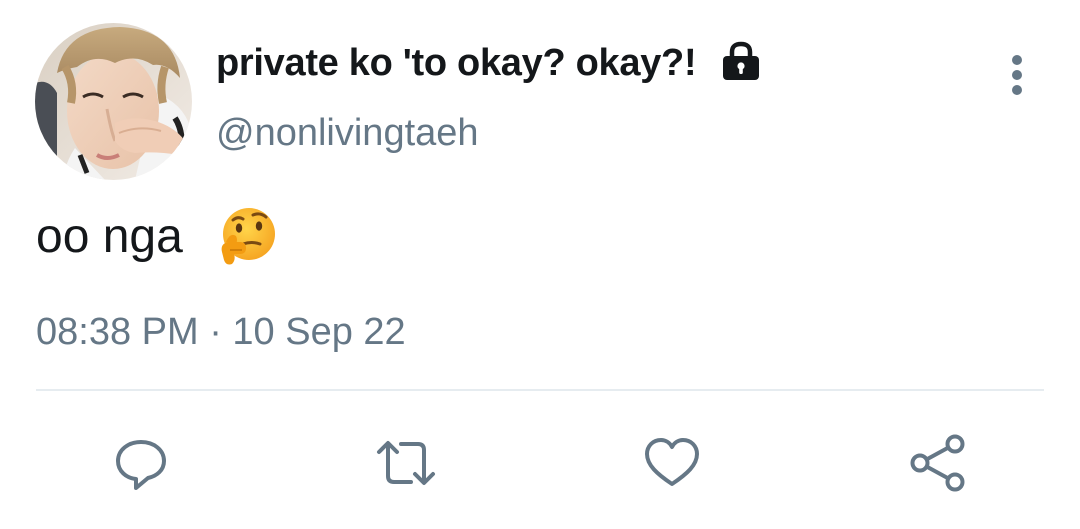 The image size is (1080, 529). What do you see at coordinates (741, 60) in the screenshot?
I see `lock-icon` at bounding box center [741, 60].